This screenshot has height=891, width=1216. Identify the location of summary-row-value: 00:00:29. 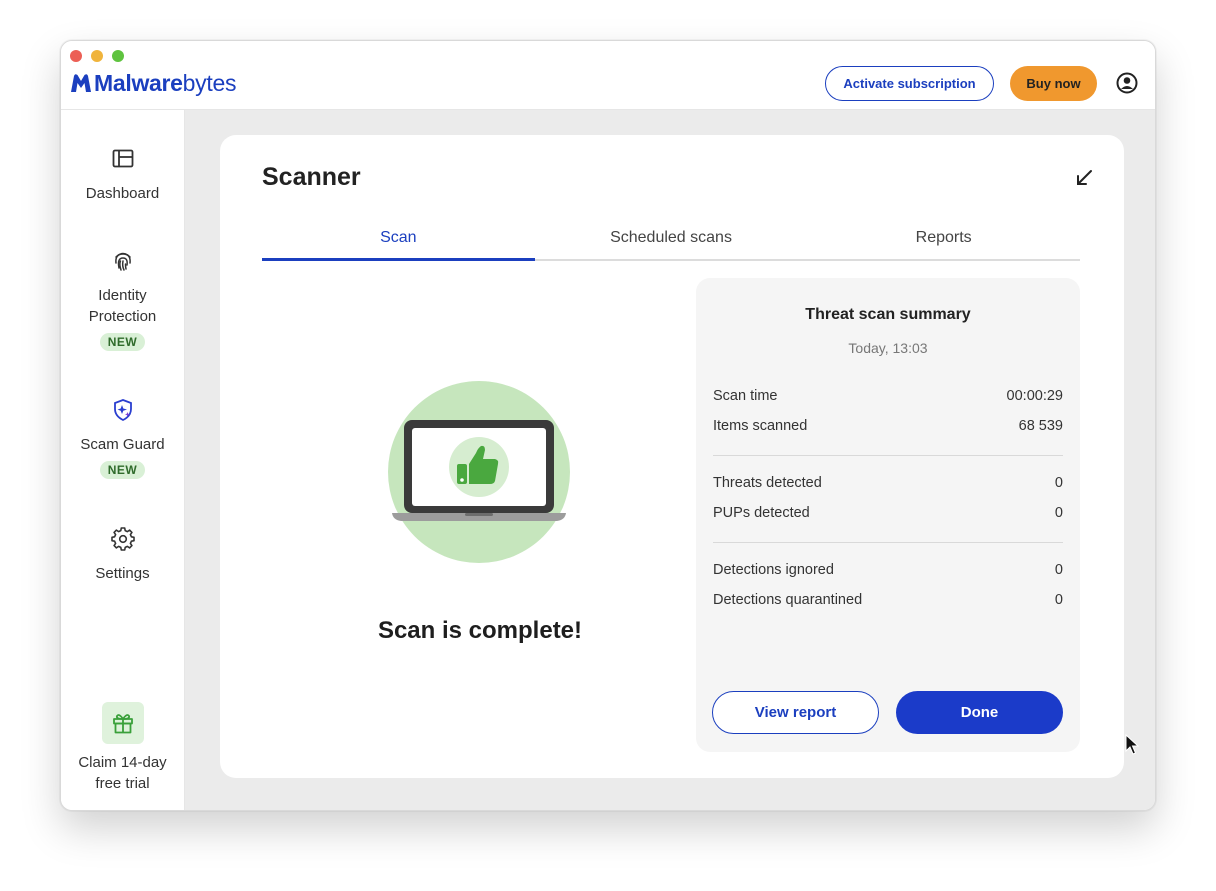
(1034, 396).